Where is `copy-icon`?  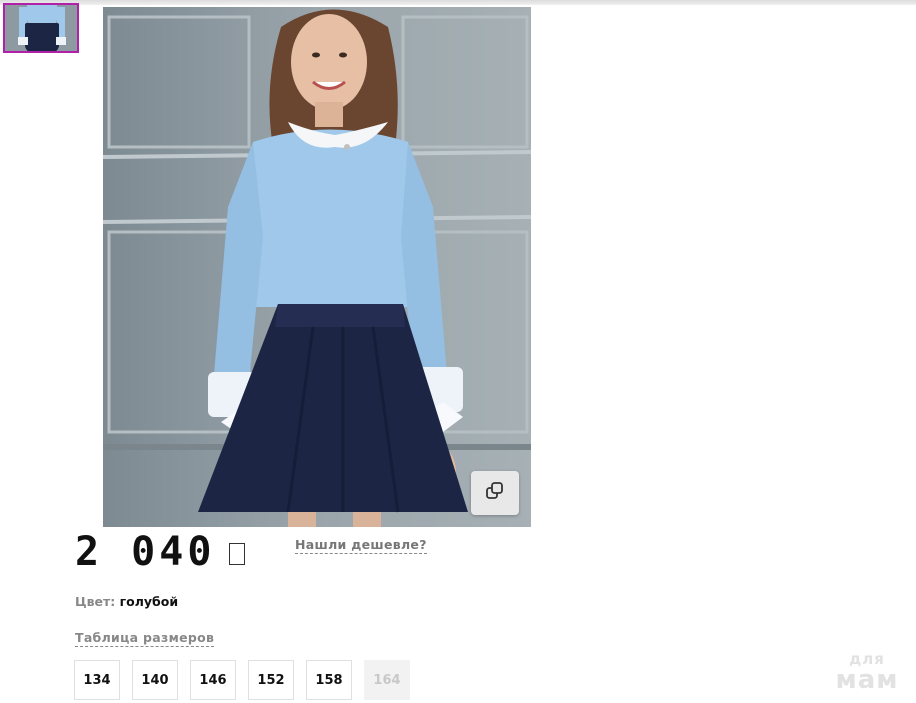
copy-icon is located at coordinates (495, 493).